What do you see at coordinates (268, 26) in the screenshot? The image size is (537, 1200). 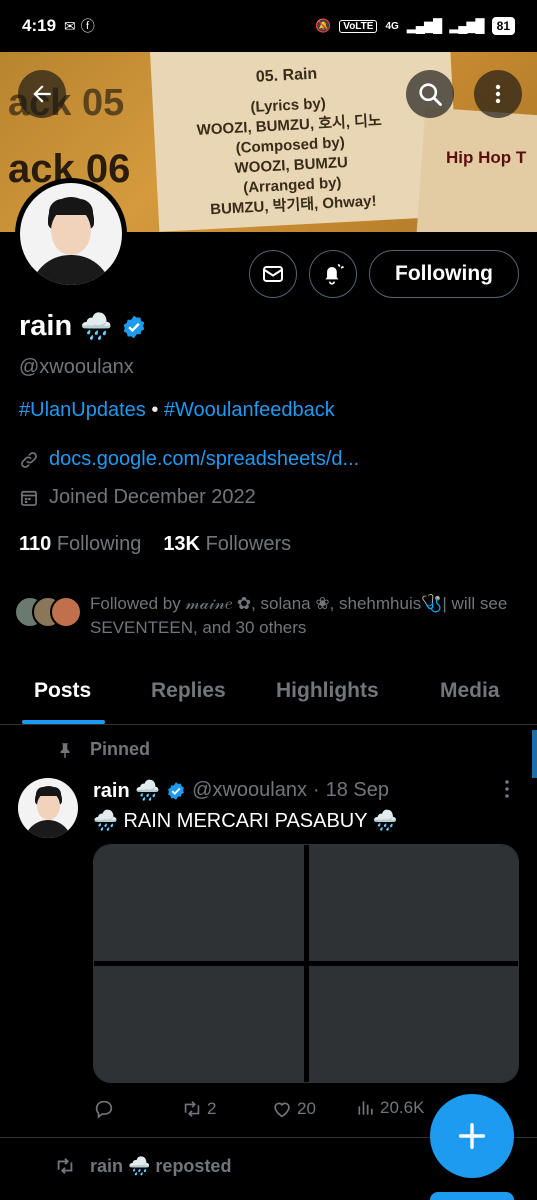 I see `status-bar: 4:19 ✉ ⓕ 🔕 VoLTE 4G ▂▄▆█ ▂▄▆█ 81` at bounding box center [268, 26].